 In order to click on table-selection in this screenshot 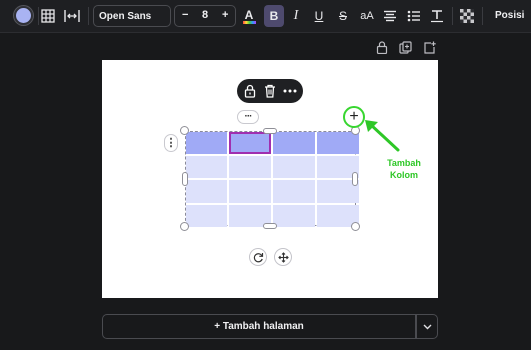, I will do `click(272, 179)`.